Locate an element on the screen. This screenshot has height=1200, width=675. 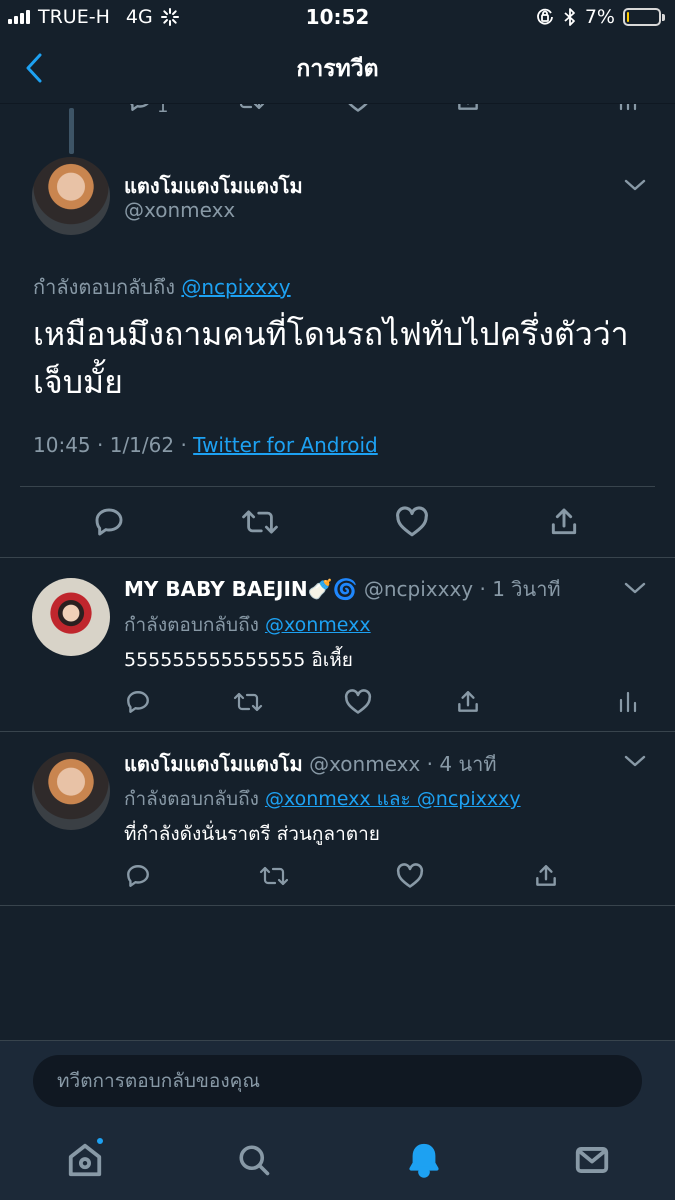
search-icon is located at coordinates (254, 1160).